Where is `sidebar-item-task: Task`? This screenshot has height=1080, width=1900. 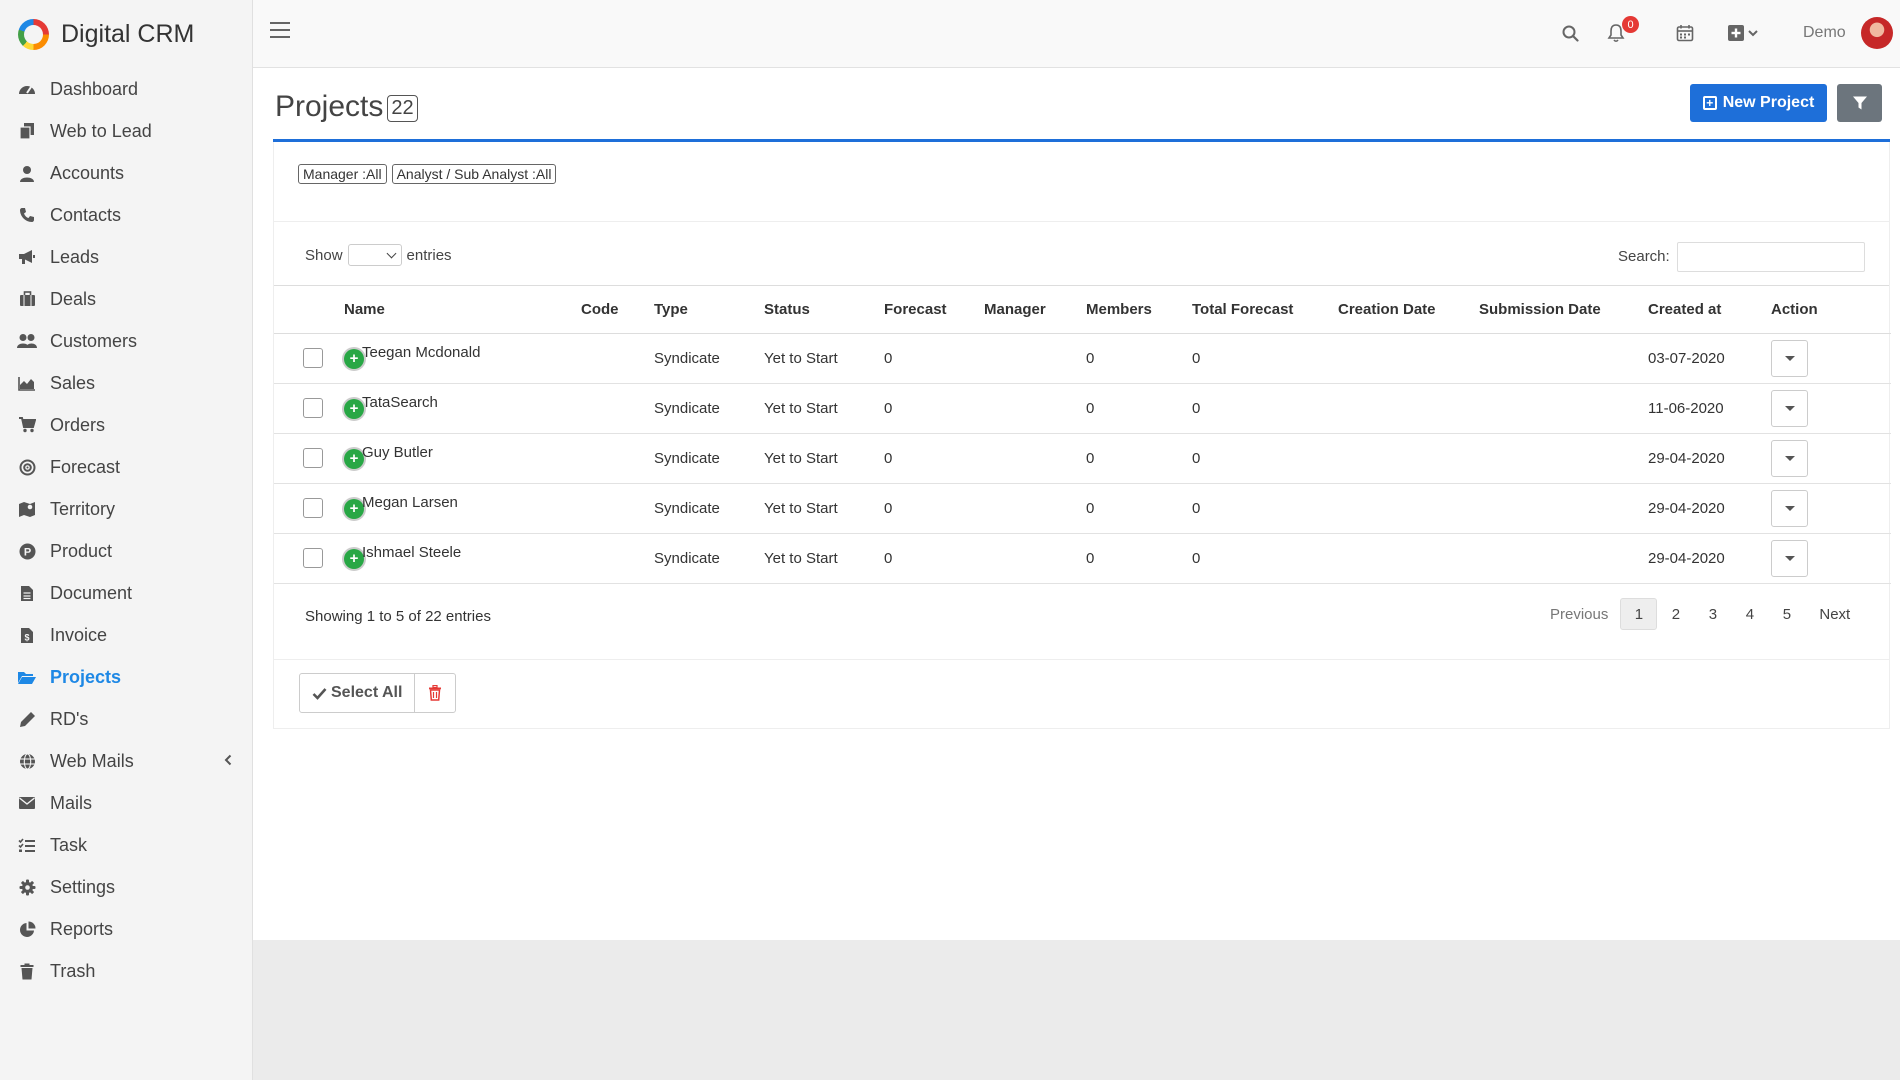 sidebar-item-task: Task is located at coordinates (126, 845).